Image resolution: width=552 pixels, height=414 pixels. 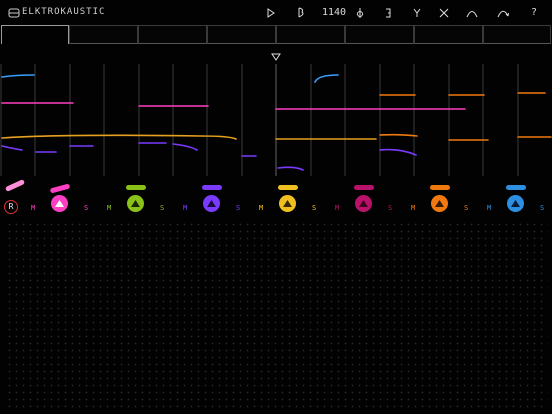 I want to click on counter-label: 1140, so click(x=334, y=12).